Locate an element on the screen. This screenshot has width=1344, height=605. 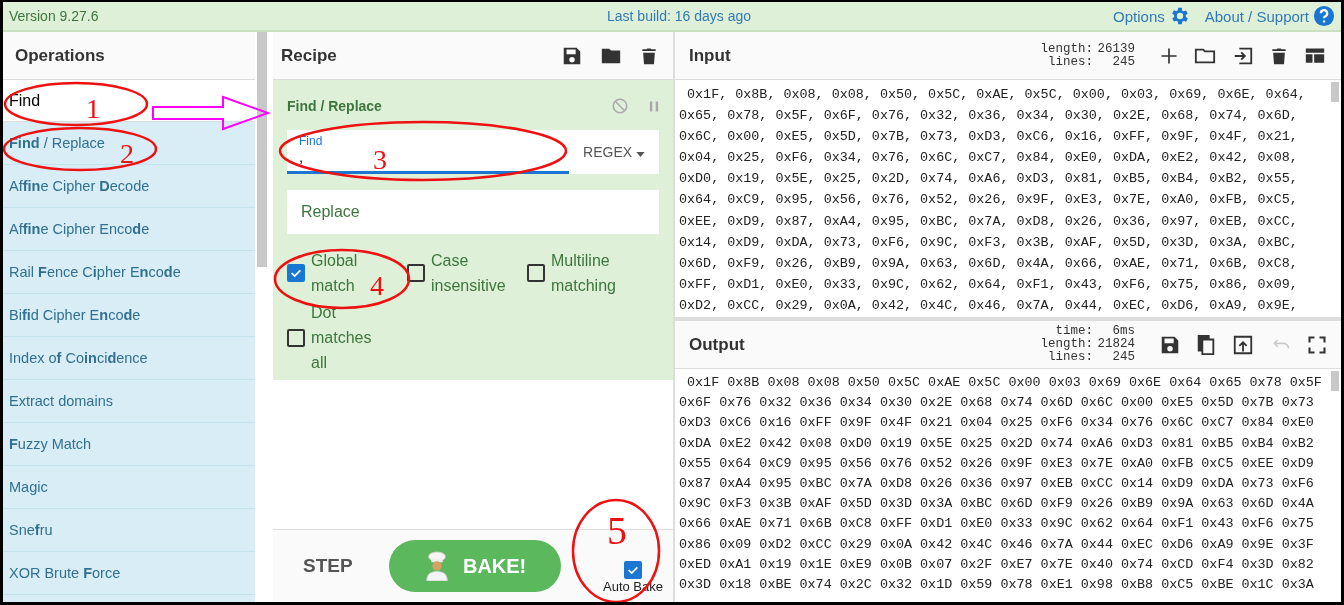
annotation-number: 5 is located at coordinates (617, 530).